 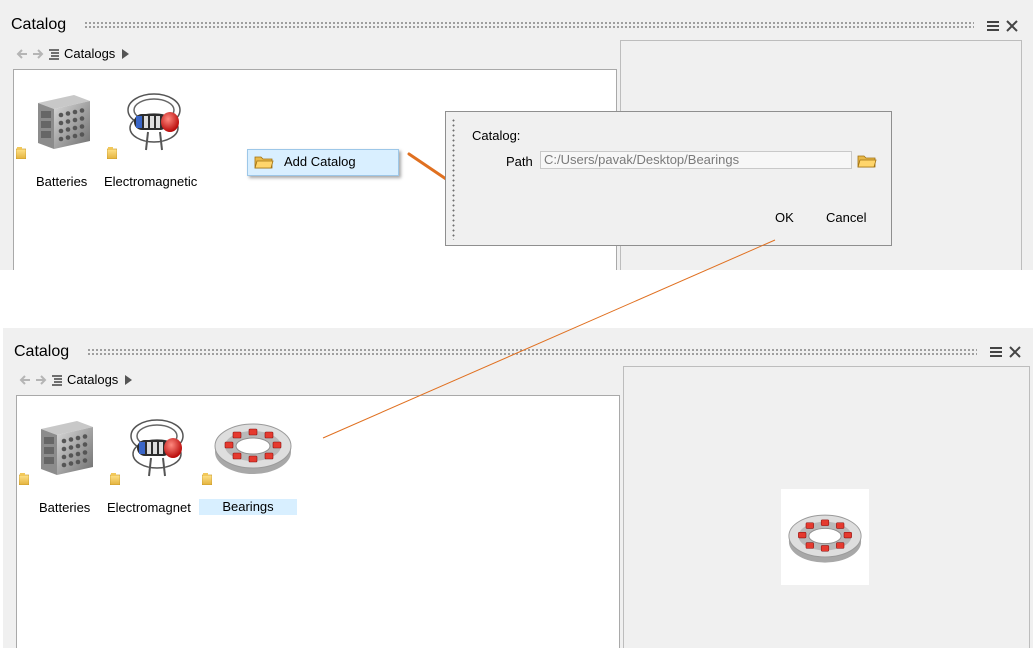 I want to click on catalog-item-label: Electromagnetic, so click(x=150, y=181).